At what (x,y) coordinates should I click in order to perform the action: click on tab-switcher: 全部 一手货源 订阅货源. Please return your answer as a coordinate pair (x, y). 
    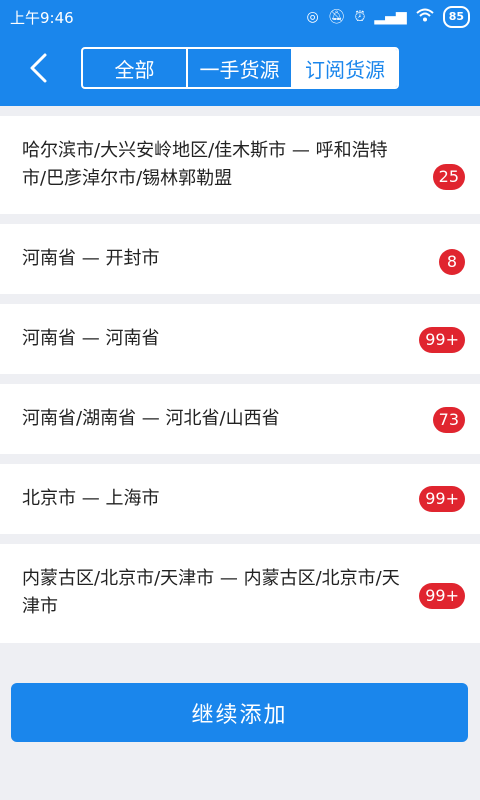
    Looking at the image, I should click on (240, 68).